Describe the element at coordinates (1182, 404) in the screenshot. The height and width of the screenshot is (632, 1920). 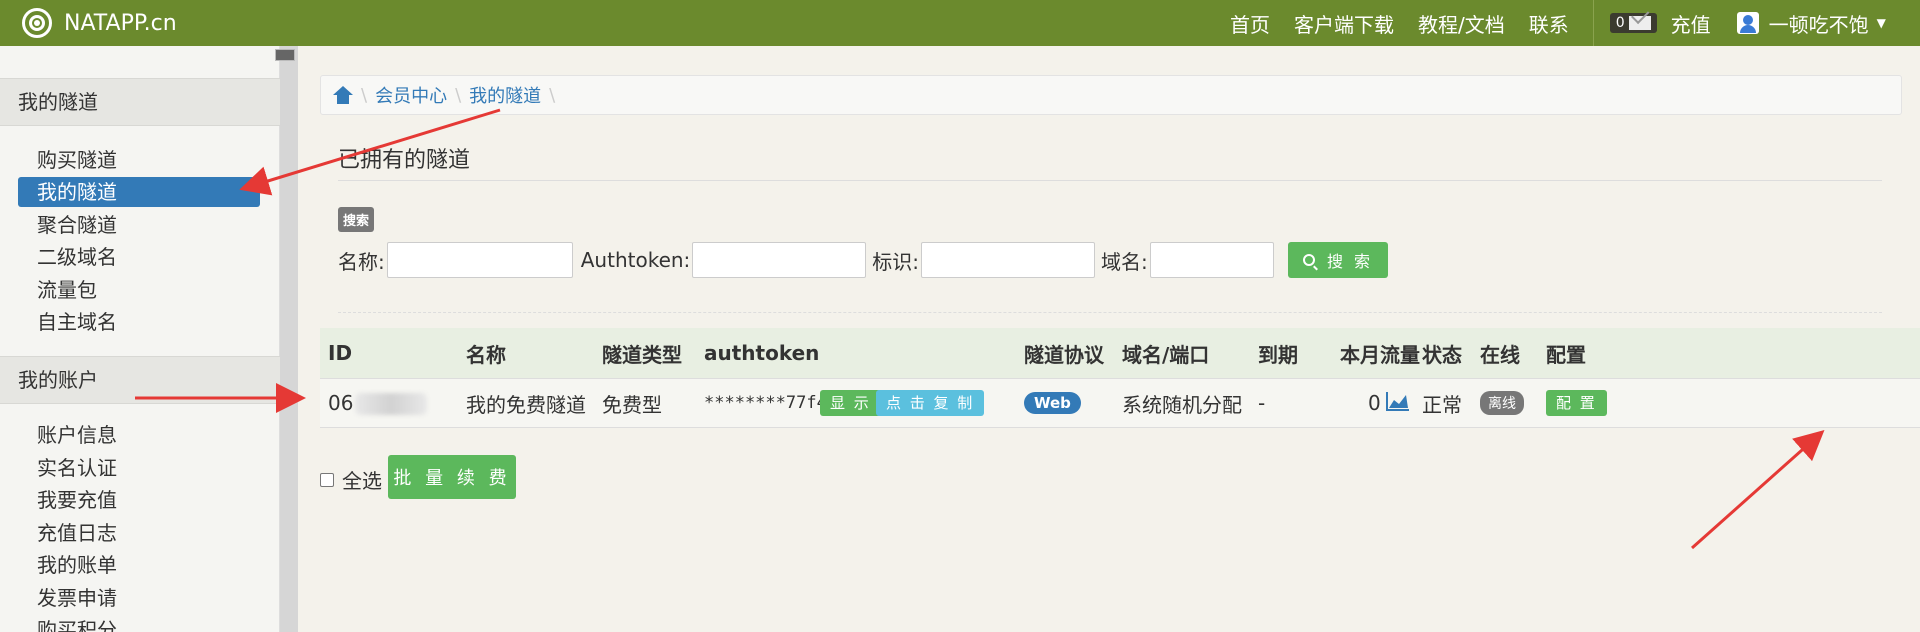
I see `row-domain: 系统随机分配` at that location.